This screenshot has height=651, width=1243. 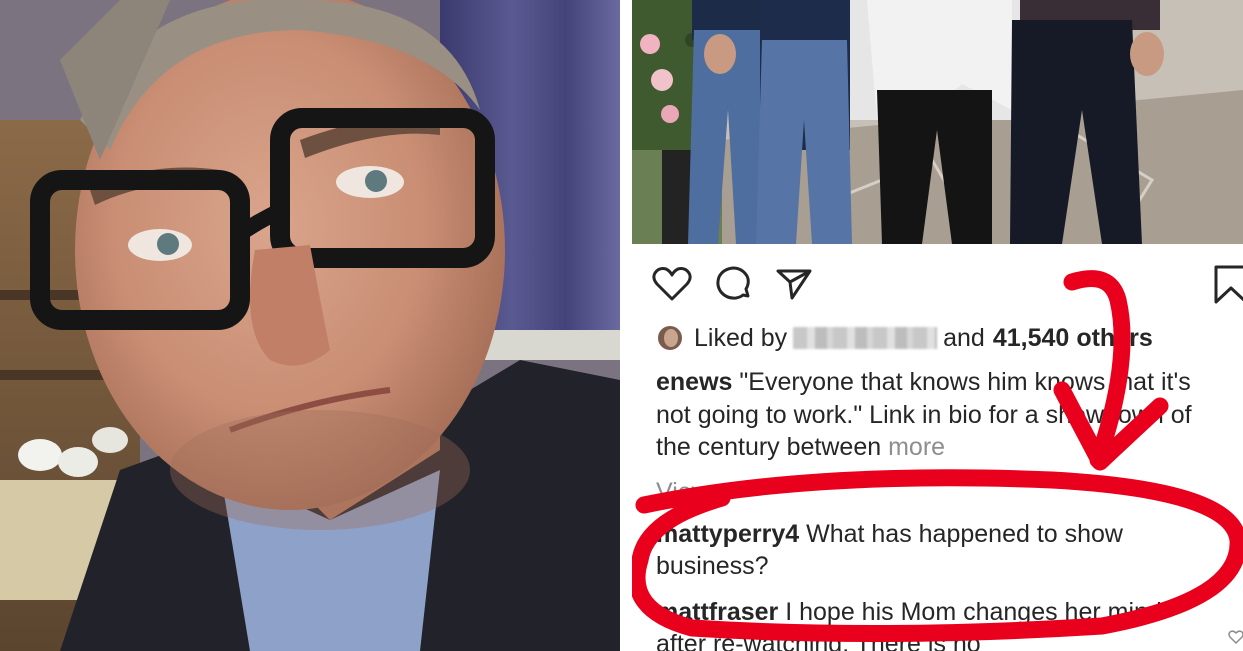 What do you see at coordinates (727, 534) in the screenshot?
I see `comment-username: mattyperry4` at bounding box center [727, 534].